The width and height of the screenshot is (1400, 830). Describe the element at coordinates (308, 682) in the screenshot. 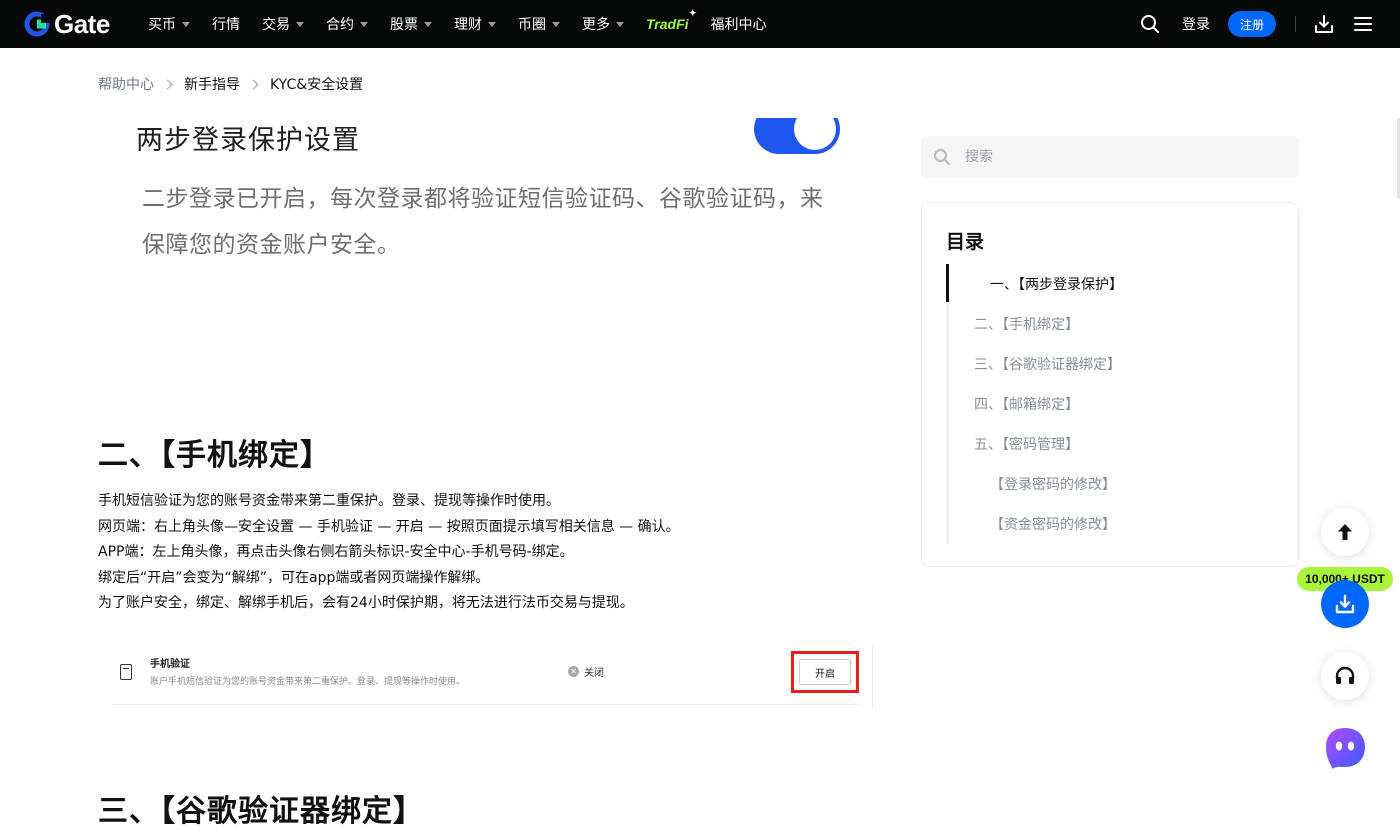

I see `phone-verification-subtitle: 账户手机短信验证为您的账号资金带来第二重保护。登录、提现等操作时使用。` at that location.